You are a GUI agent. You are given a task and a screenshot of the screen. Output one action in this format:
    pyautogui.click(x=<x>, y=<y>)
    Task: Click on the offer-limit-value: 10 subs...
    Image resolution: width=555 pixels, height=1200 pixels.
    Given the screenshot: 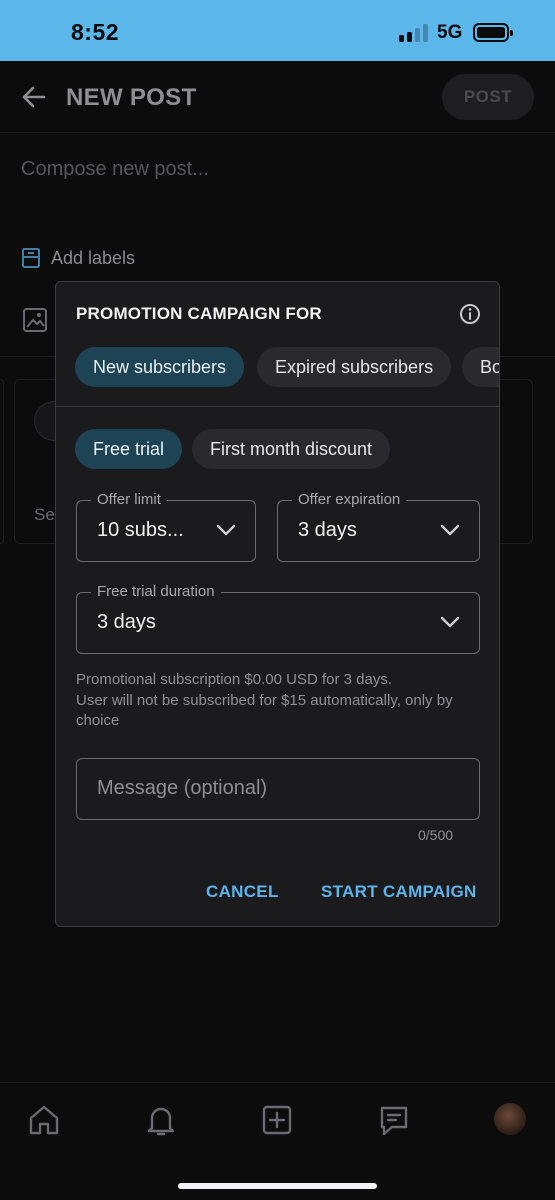 What is the action you would take?
    pyautogui.click(x=140, y=530)
    